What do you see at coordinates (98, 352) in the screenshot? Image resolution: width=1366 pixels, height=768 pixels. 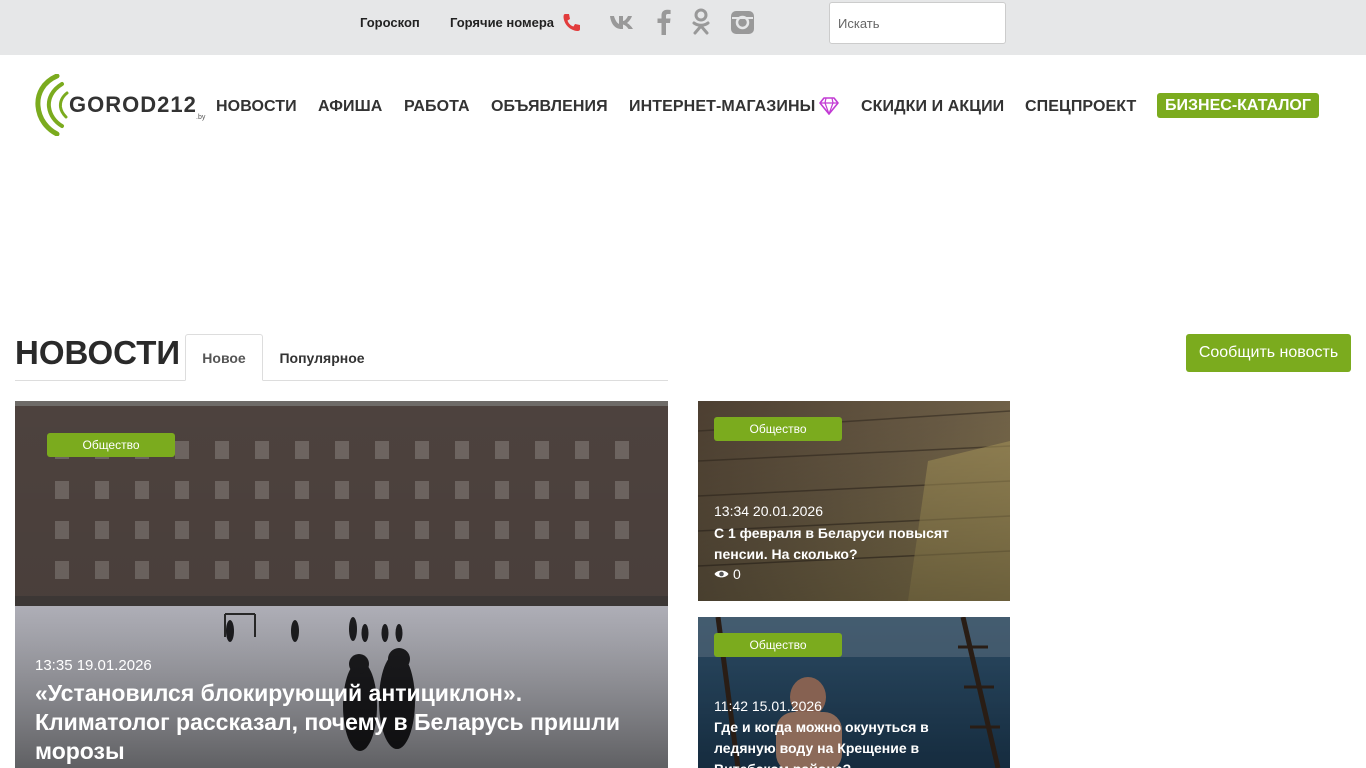 I see `section-title: НОВОСТИ` at bounding box center [98, 352].